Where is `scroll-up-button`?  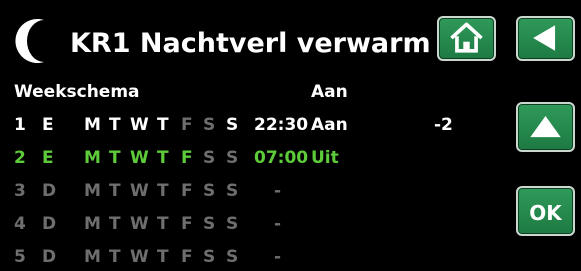 scroll-up-button is located at coordinates (545, 127).